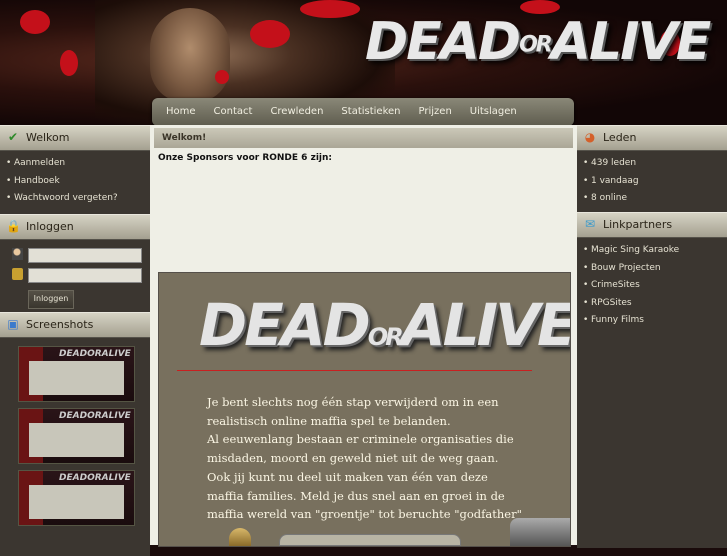 The width and height of the screenshot is (727, 556). I want to click on screenshots-header: ▣ Screenshots, so click(75, 324).